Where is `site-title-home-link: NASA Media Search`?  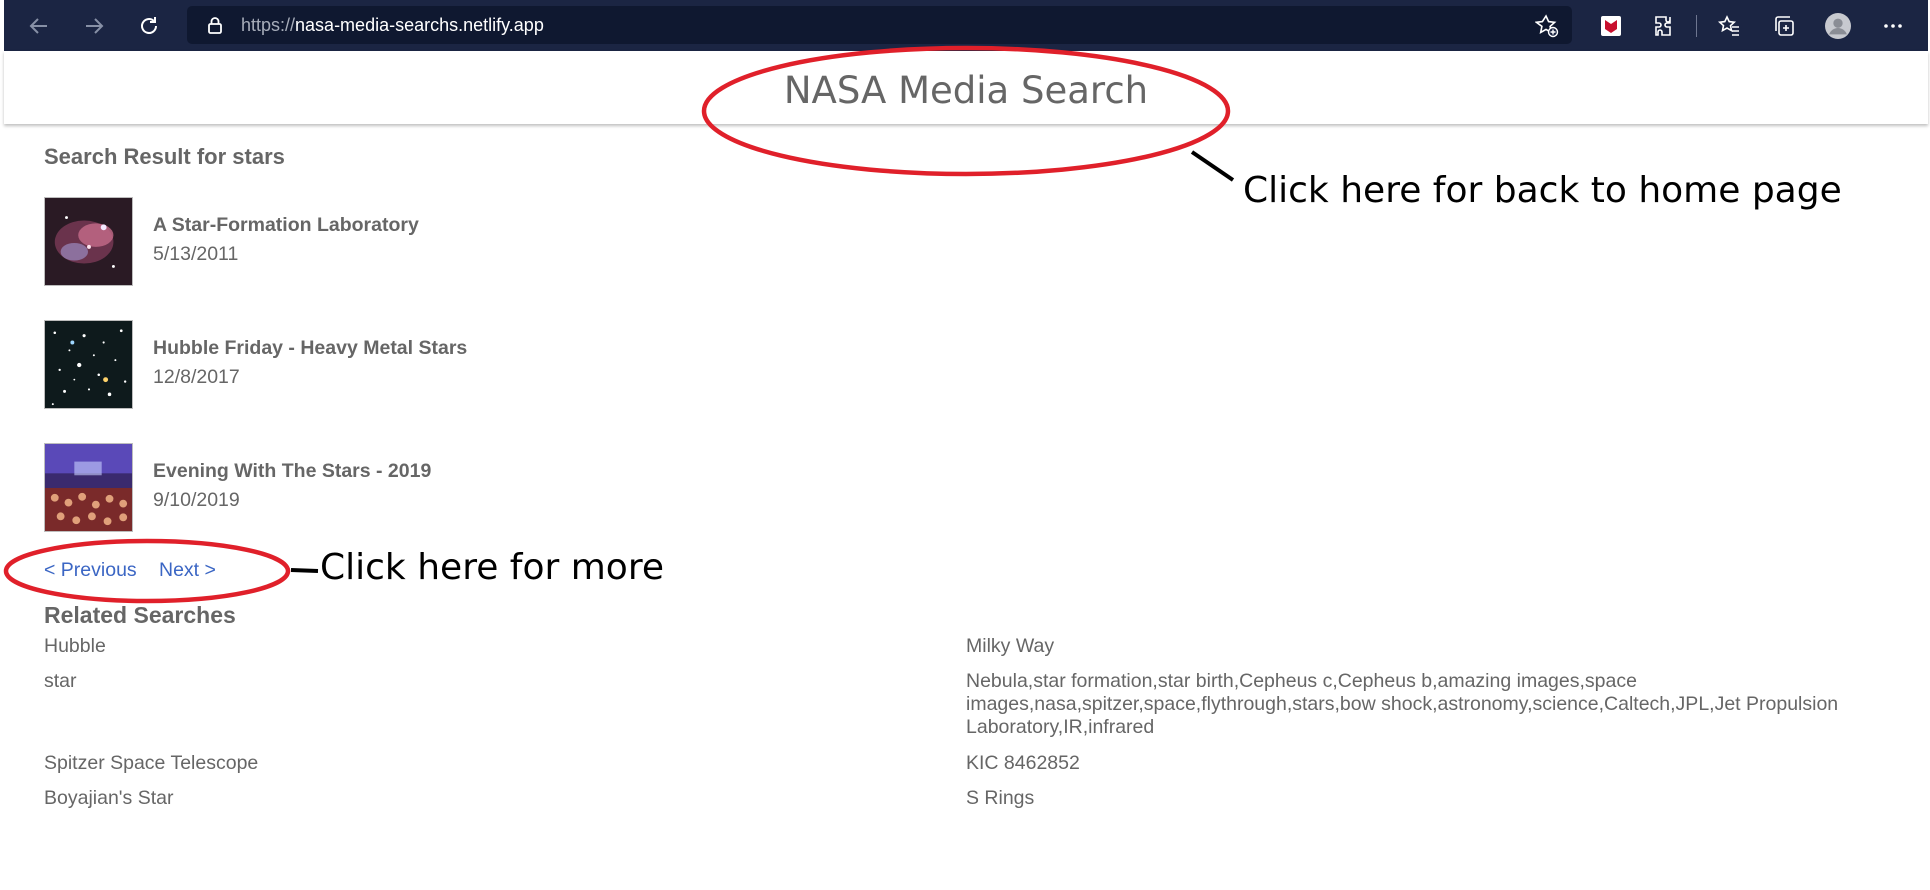
site-title-home-link: NASA Media Search is located at coordinates (966, 90).